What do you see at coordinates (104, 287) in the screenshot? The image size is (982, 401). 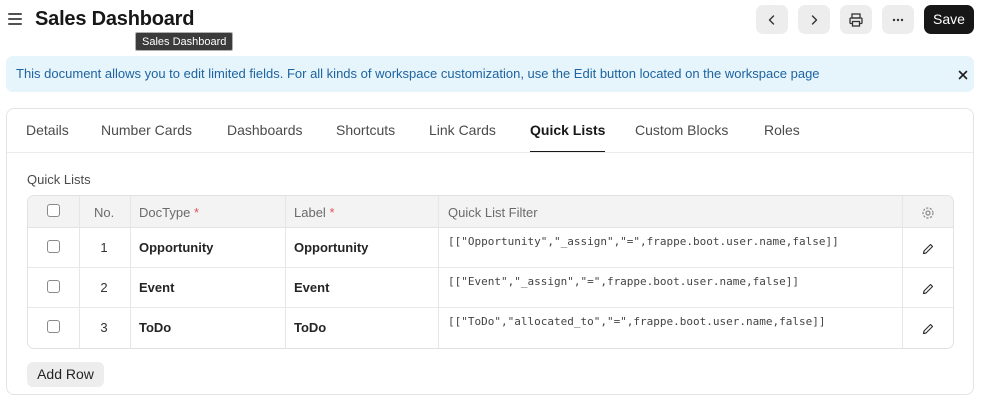 I see `row-number: 2` at bounding box center [104, 287].